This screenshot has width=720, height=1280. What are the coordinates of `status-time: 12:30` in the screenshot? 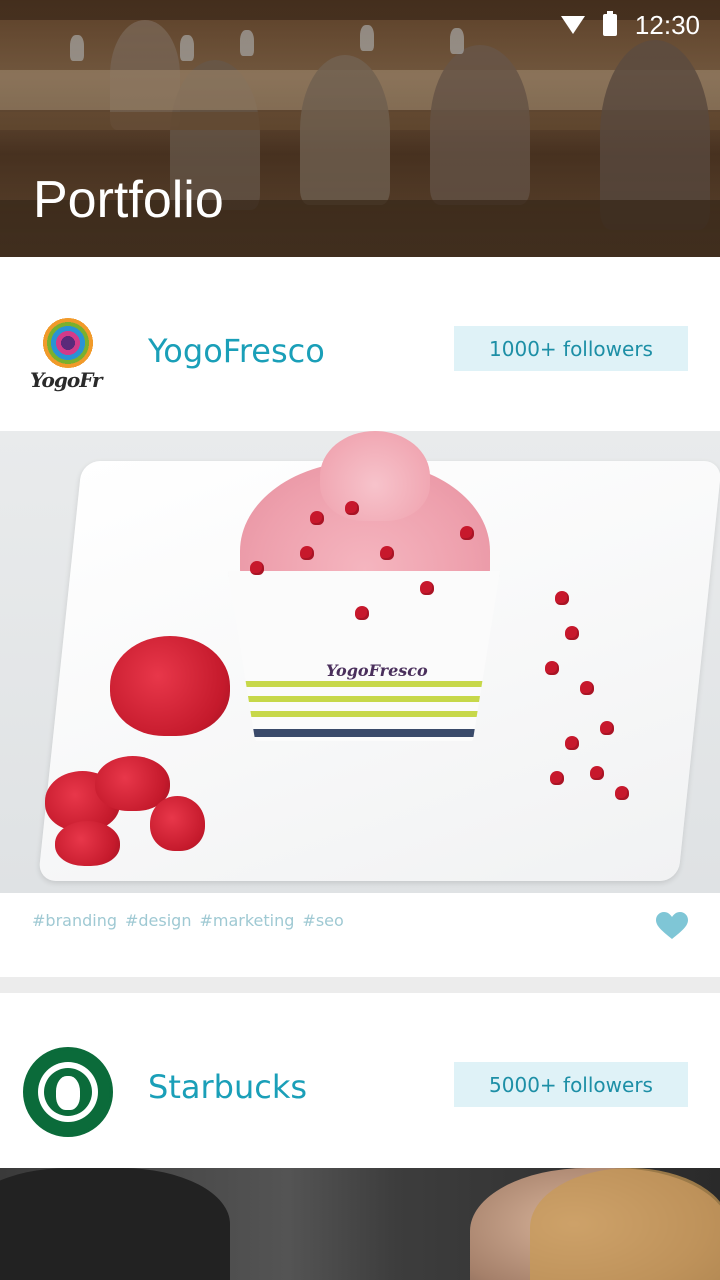 It's located at (667, 24).